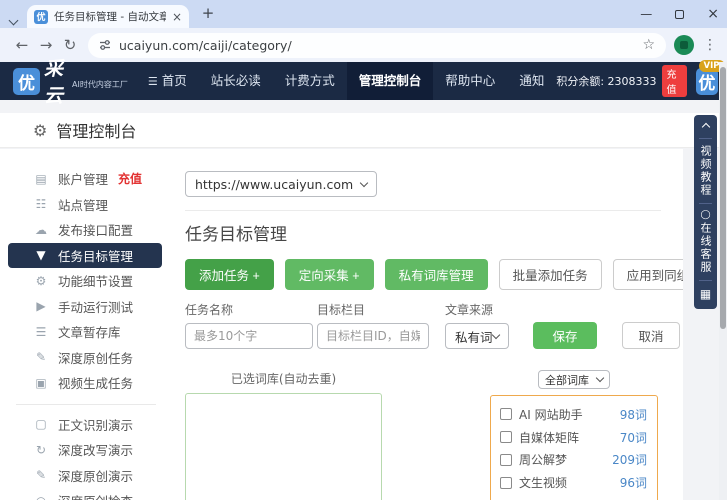 Image resolution: width=727 pixels, height=500 pixels. I want to click on sidebar-item-manual-test: ▶ 手动运行测试, so click(86, 307).